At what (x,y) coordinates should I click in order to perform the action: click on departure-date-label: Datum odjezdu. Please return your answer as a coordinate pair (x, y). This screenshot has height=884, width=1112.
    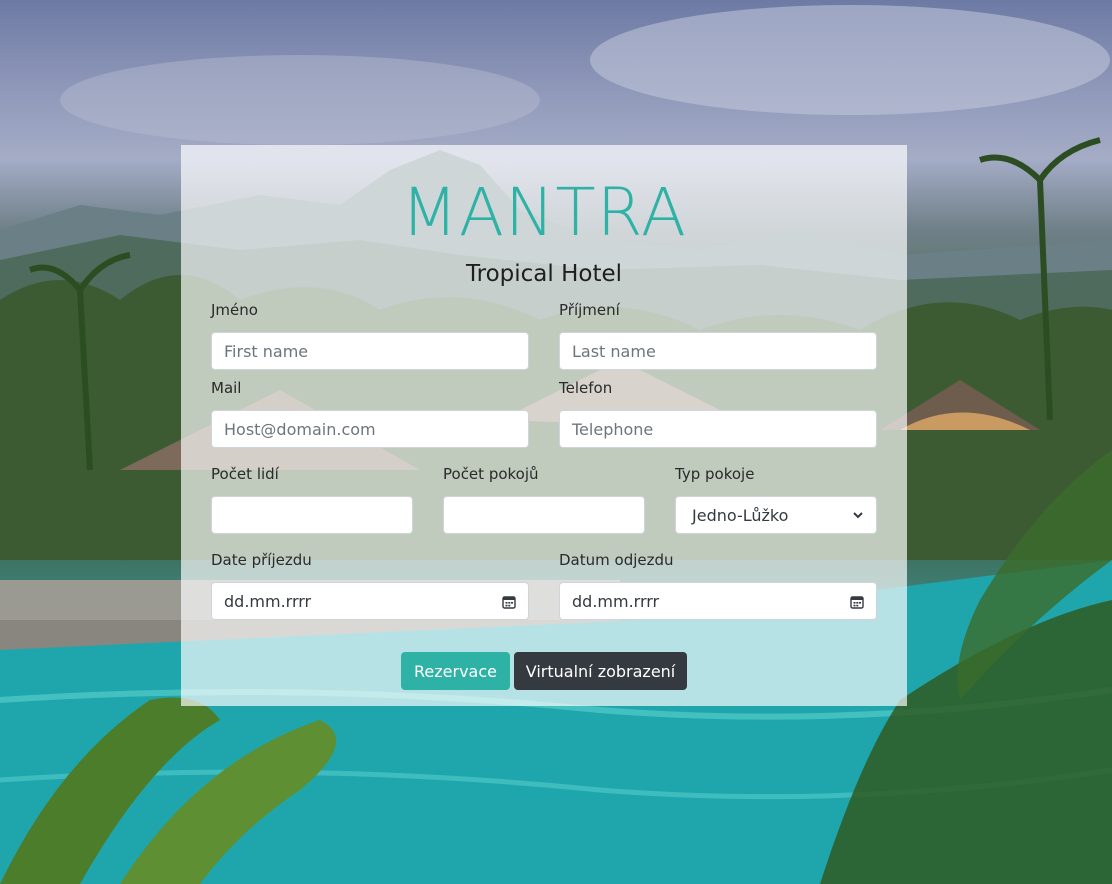
    Looking at the image, I should click on (616, 560).